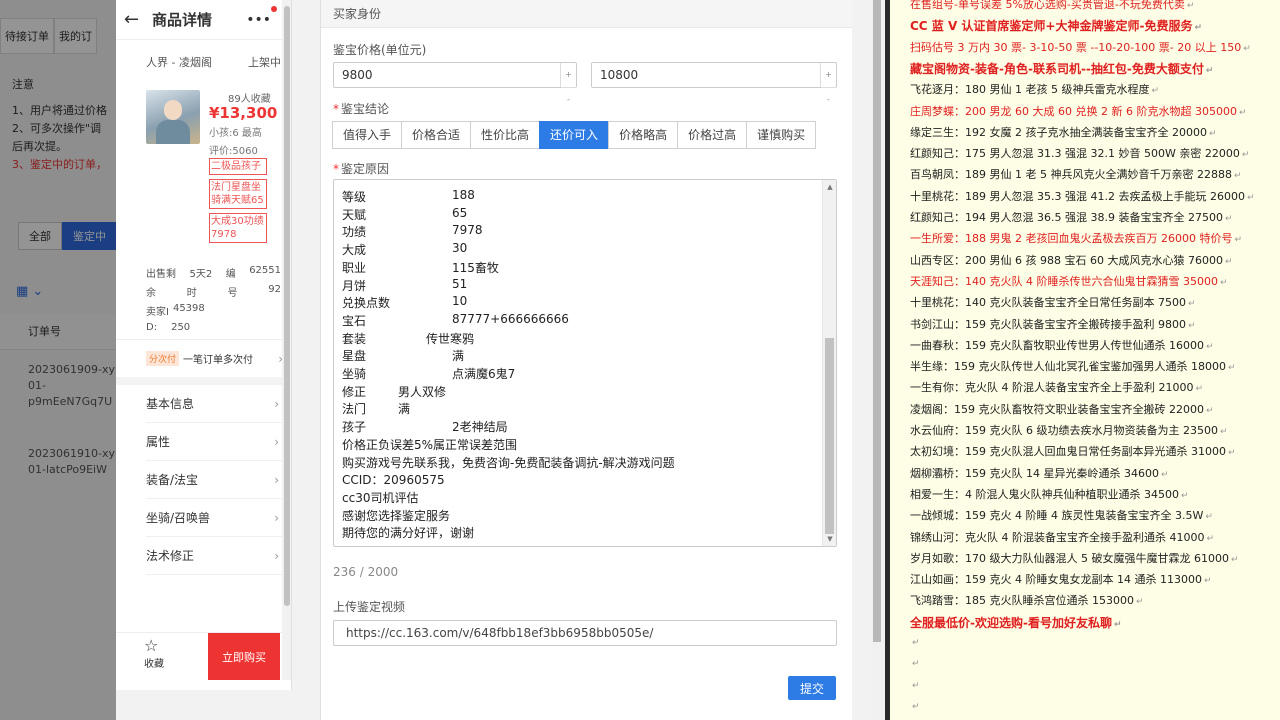 The width and height of the screenshot is (1280, 720). I want to click on installment-row: 分次付 一笔订单多次付 ›, so click(203, 362).